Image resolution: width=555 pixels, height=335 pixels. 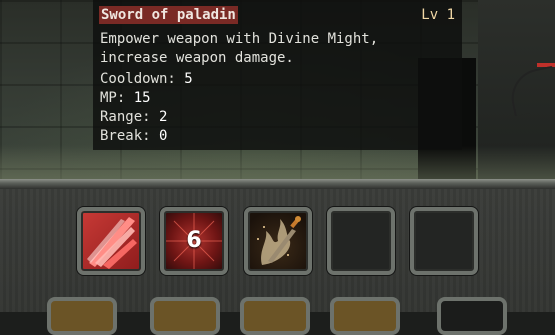 What do you see at coordinates (142, 98) in the screenshot?
I see `stat-value: 15` at bounding box center [142, 98].